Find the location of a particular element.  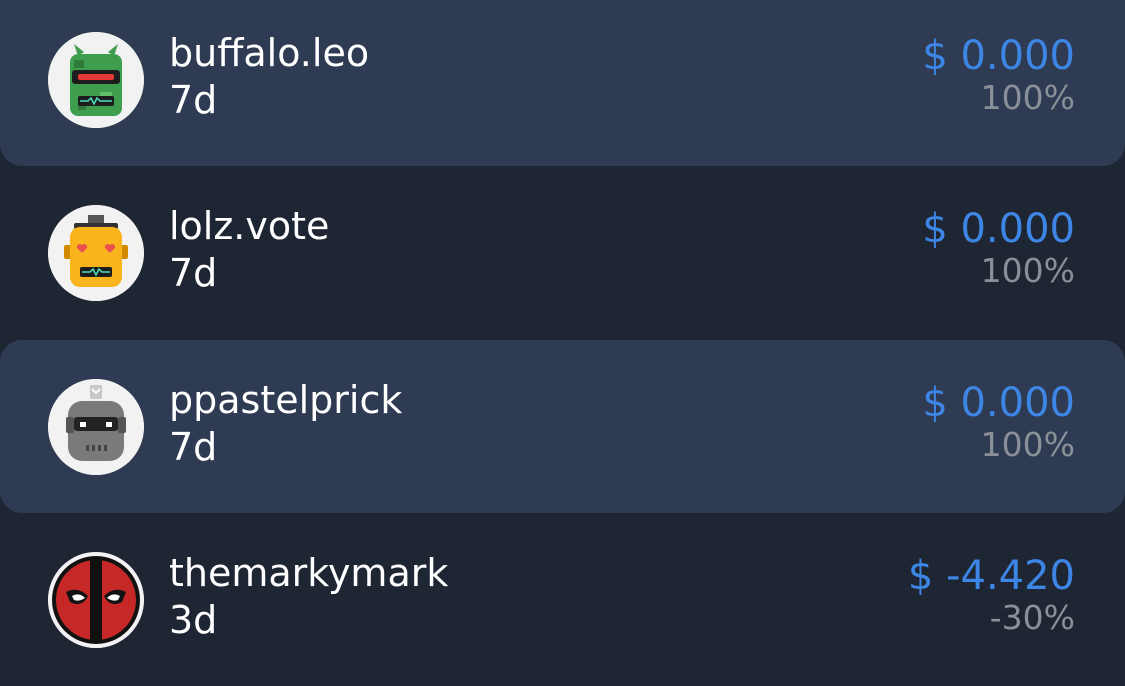

grey-robot-avatar-icon is located at coordinates (96, 426).